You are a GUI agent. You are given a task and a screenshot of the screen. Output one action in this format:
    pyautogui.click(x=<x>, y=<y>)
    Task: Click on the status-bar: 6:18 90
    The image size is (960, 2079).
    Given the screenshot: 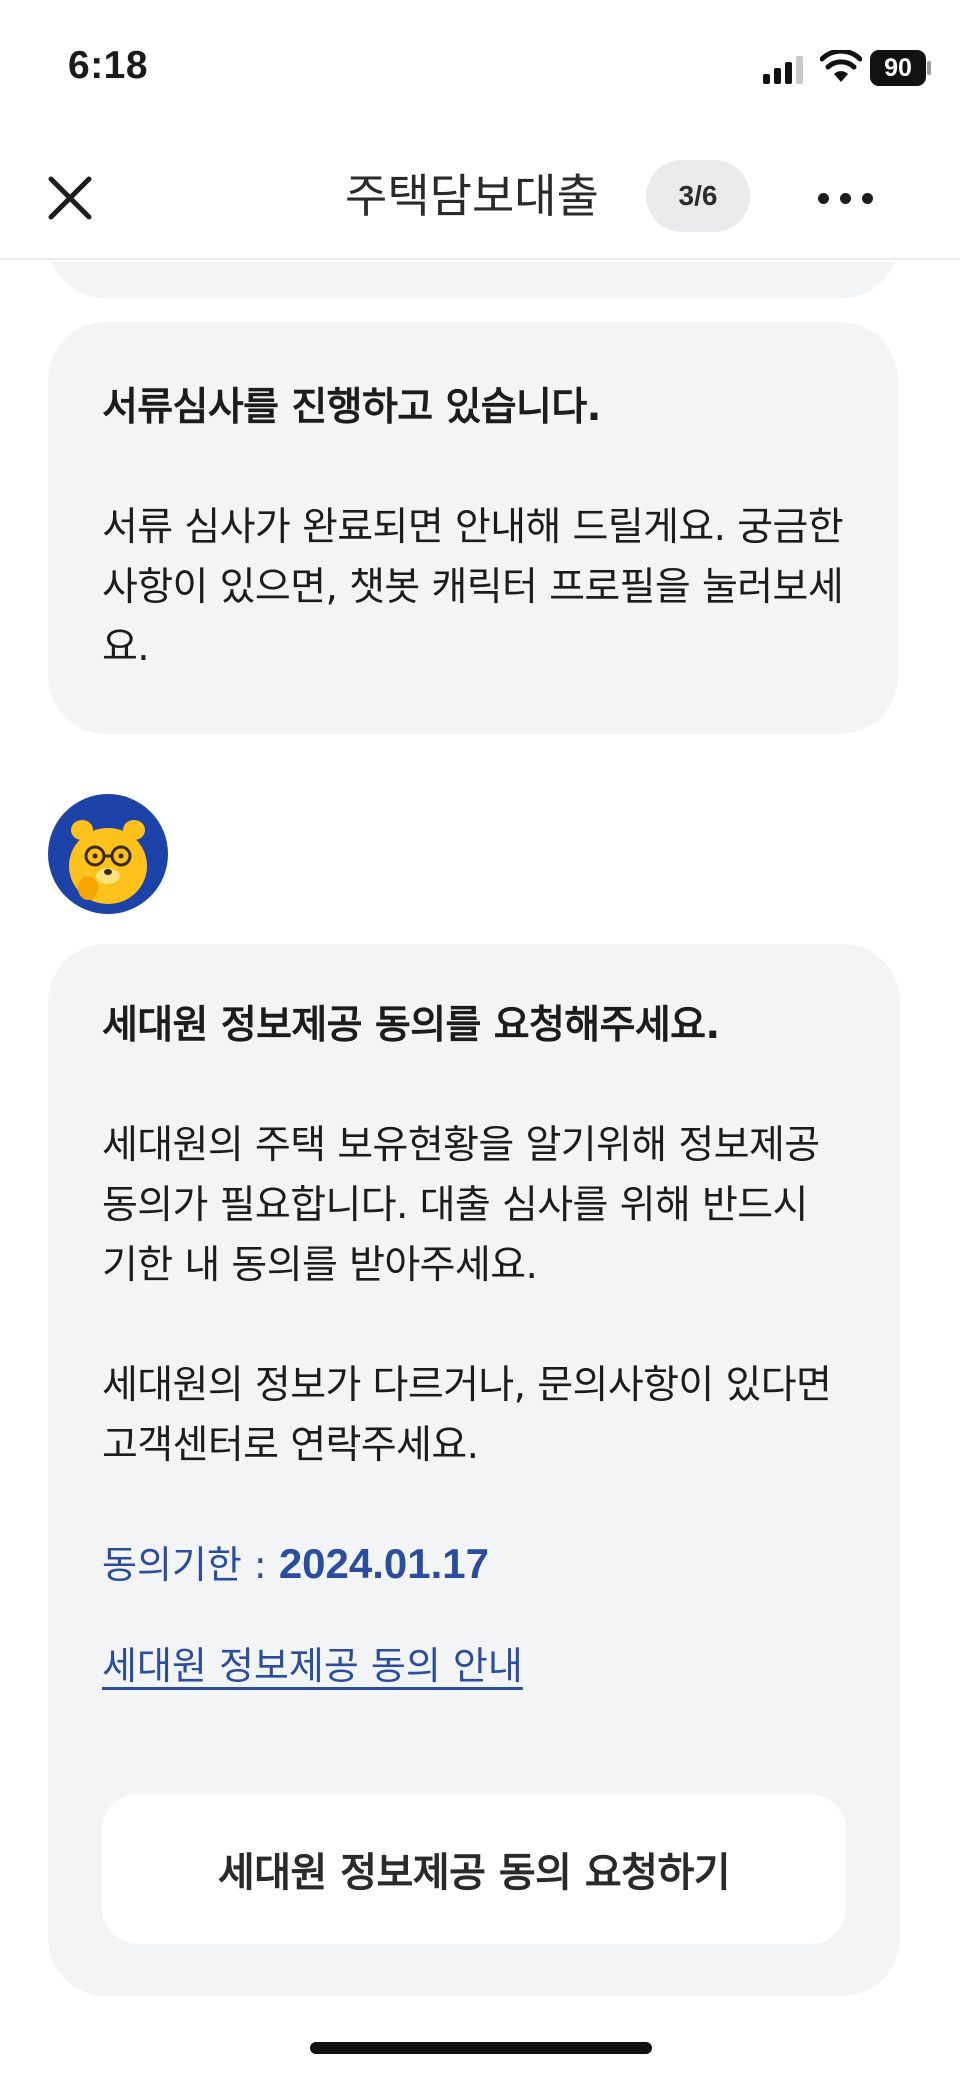 What is the action you would take?
    pyautogui.click(x=480, y=65)
    